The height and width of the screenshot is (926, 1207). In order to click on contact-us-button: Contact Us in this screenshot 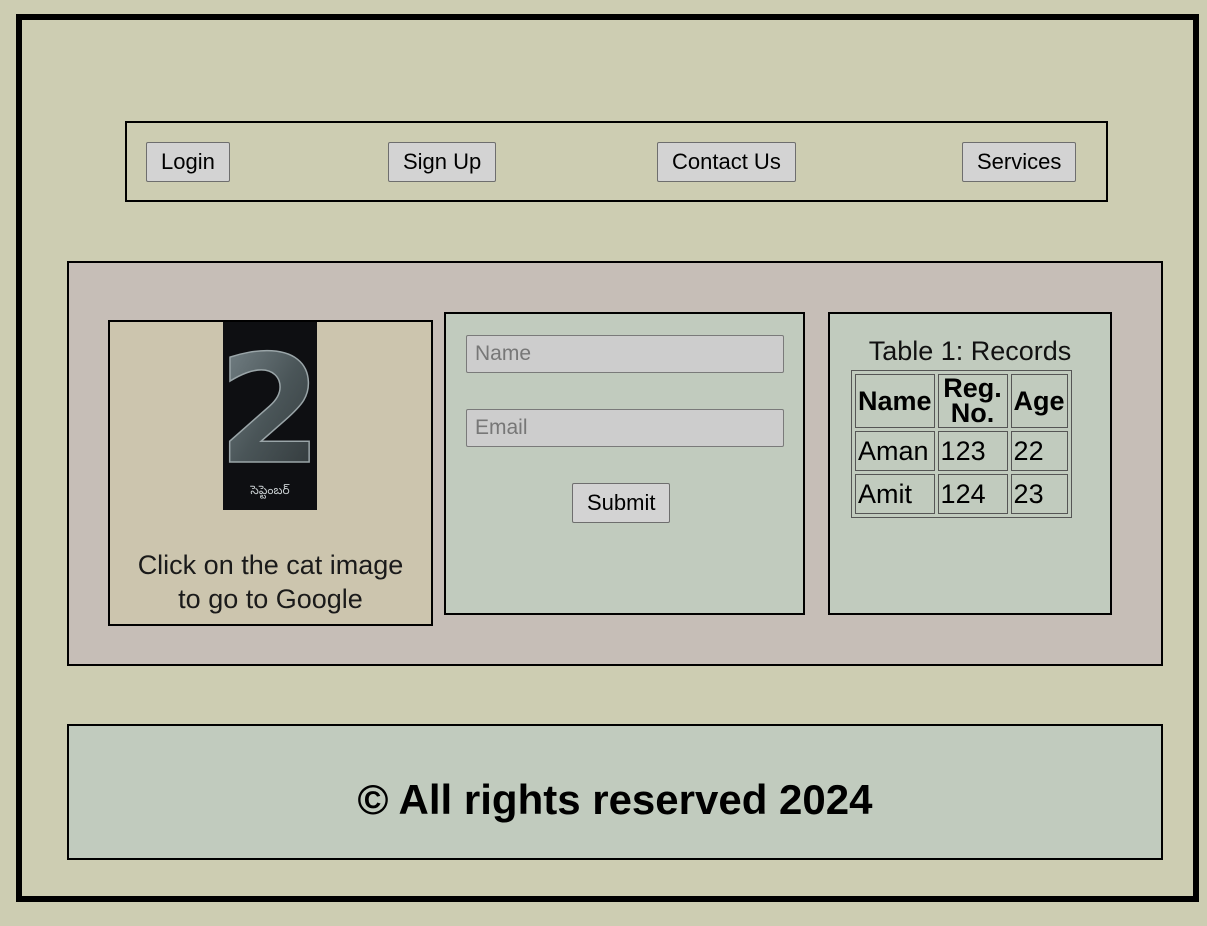, I will do `click(726, 162)`.